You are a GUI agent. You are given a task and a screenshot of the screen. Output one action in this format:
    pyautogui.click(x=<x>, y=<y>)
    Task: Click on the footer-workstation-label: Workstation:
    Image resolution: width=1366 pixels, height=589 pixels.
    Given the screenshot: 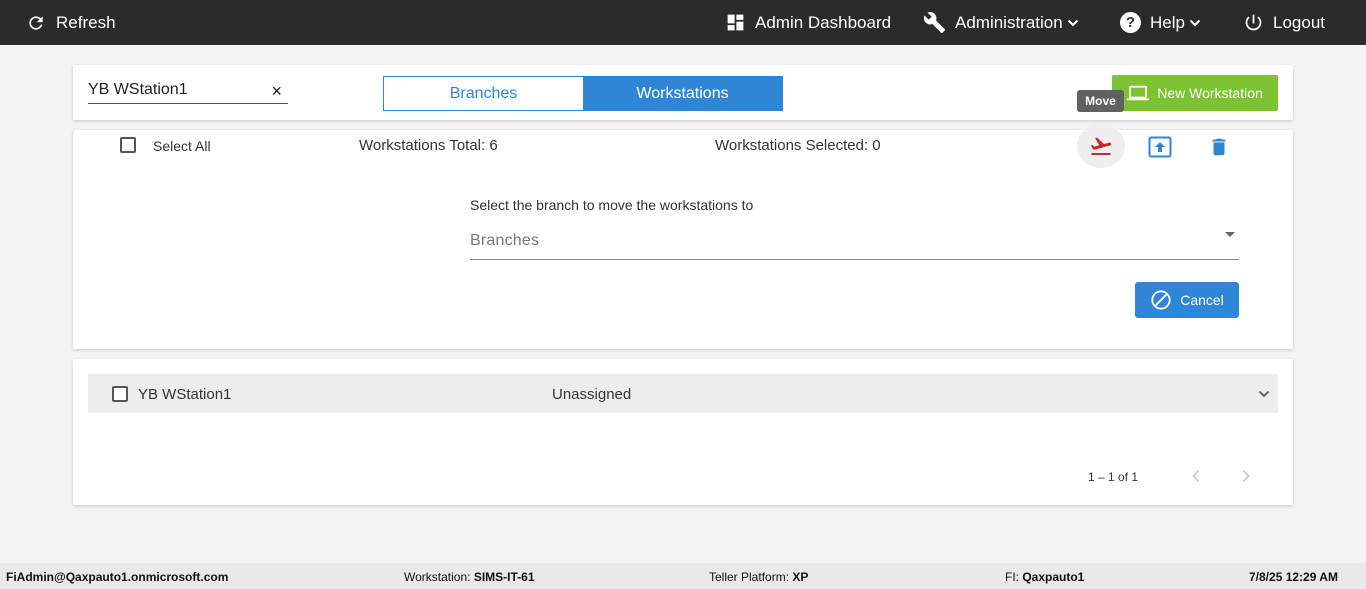 What is the action you would take?
    pyautogui.click(x=437, y=577)
    